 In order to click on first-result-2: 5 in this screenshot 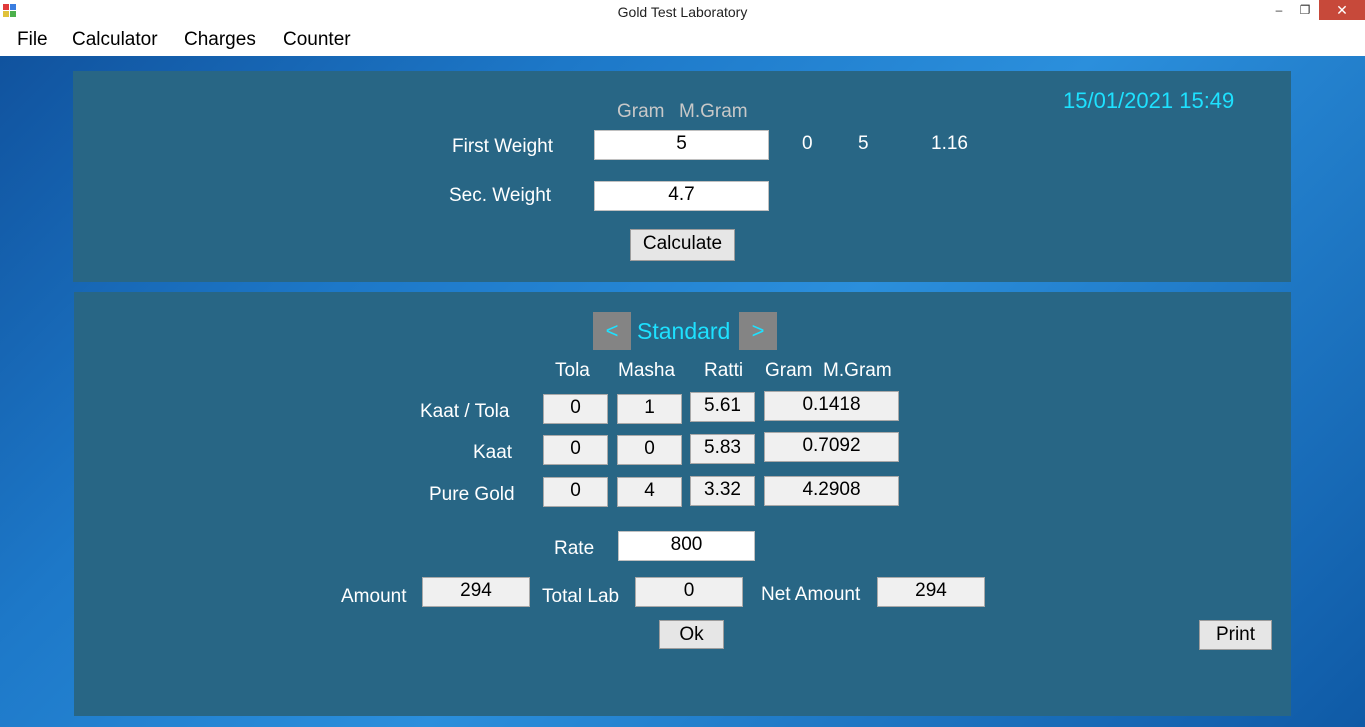, I will do `click(863, 143)`.